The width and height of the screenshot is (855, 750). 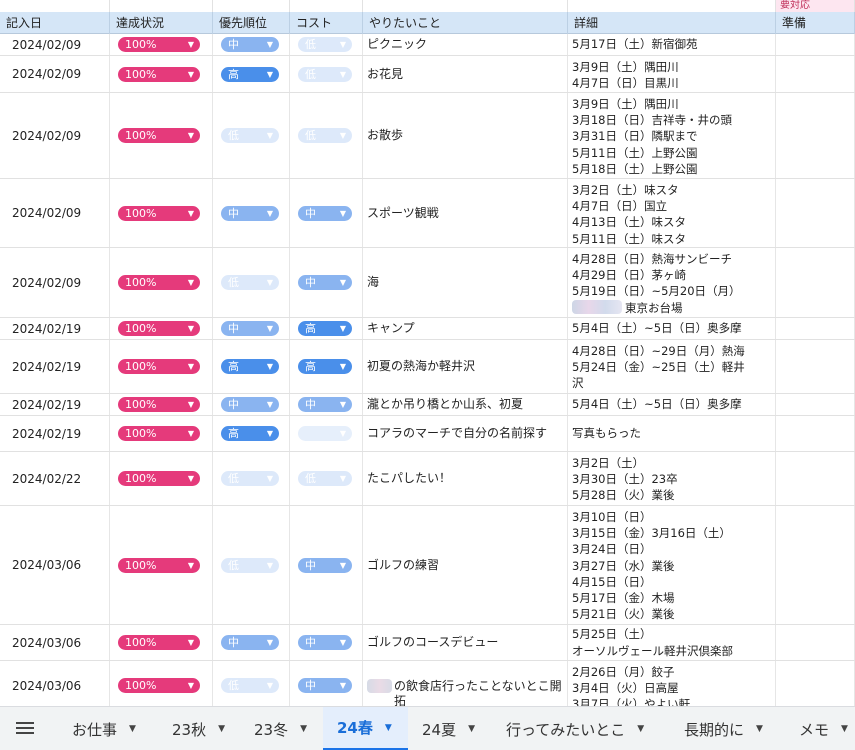 I want to click on task-cell: の飲食店行ったことないとこ開拓, so click(x=465, y=683).